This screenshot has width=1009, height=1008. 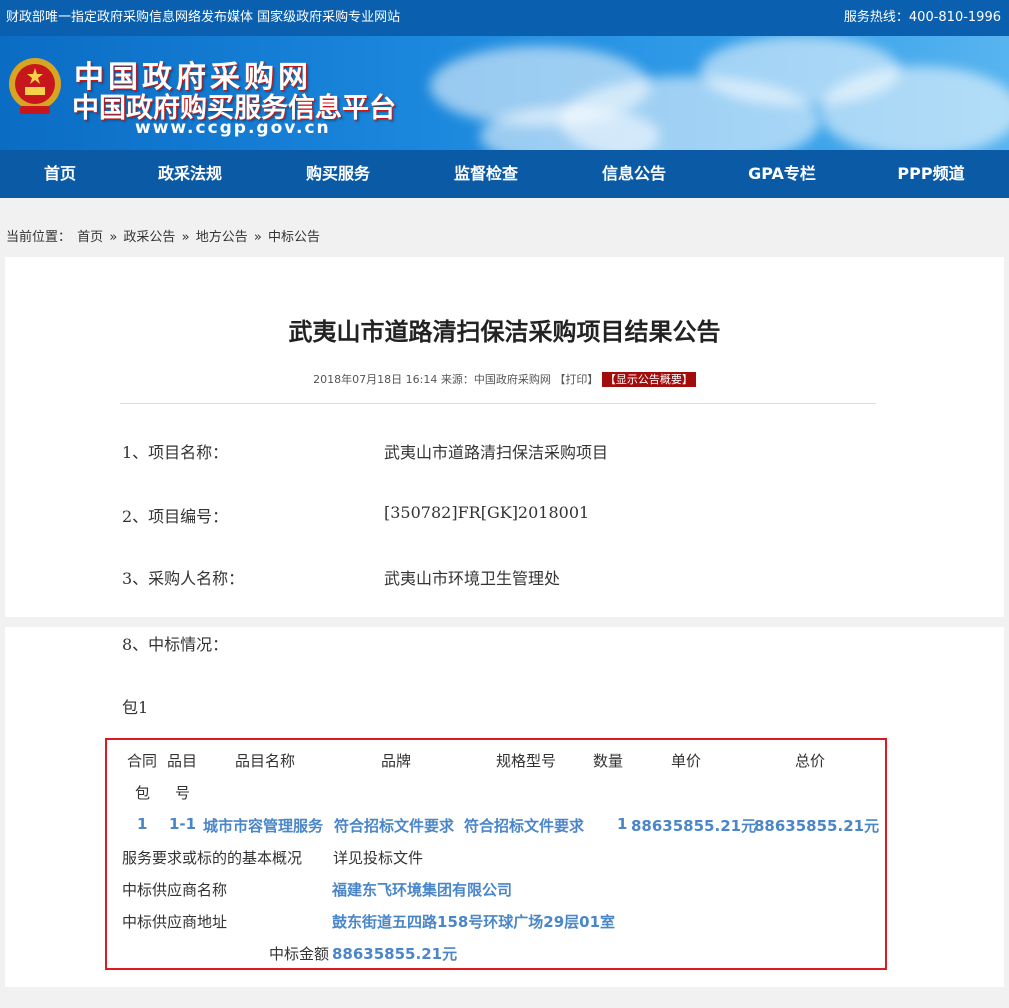 What do you see at coordinates (299, 954) in the screenshot?
I see `award-amount-label: 中标金额` at bounding box center [299, 954].